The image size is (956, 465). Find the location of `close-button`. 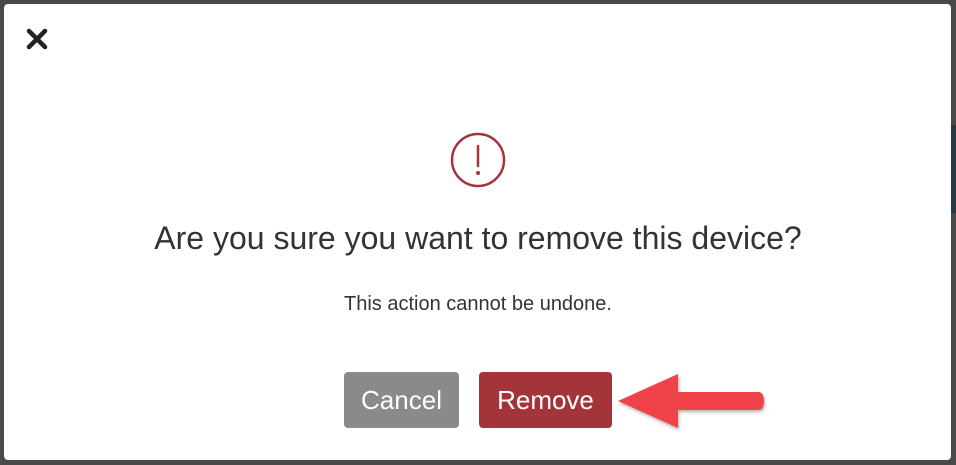

close-button is located at coordinates (37, 39).